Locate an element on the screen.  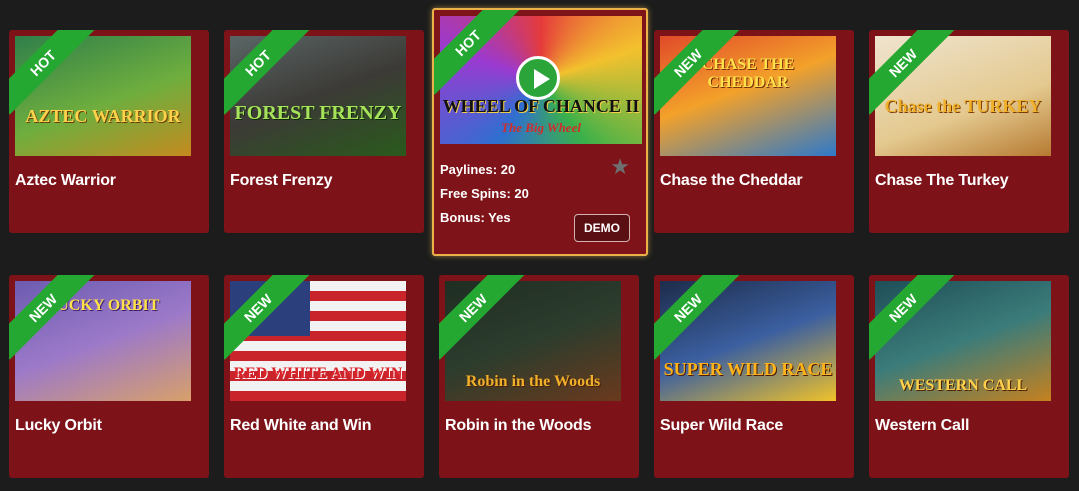
game-card: FOREST FRENZY HOT Forest Frenzy is located at coordinates (324, 131).